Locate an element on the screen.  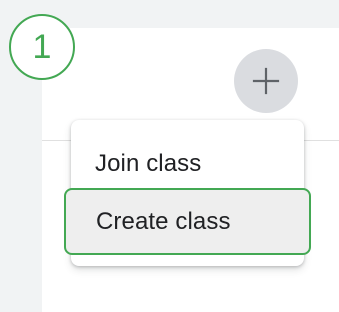
plus-icon is located at coordinates (266, 81).